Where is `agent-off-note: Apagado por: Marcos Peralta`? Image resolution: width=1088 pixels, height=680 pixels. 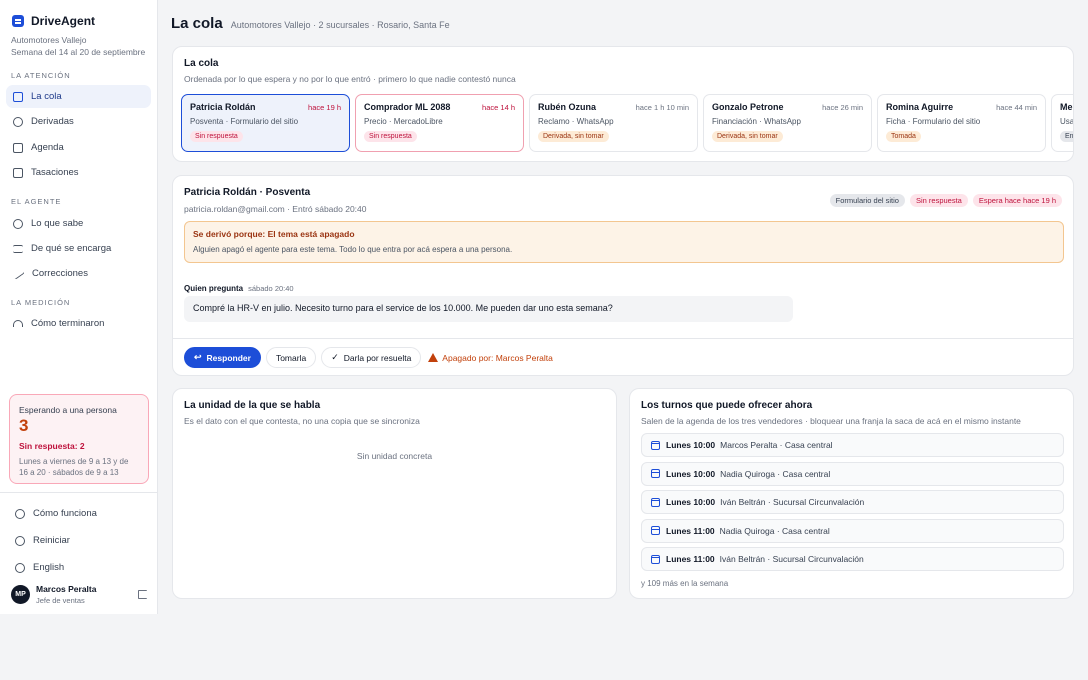
agent-off-note: Apagado por: Marcos Peralta is located at coordinates (490, 358).